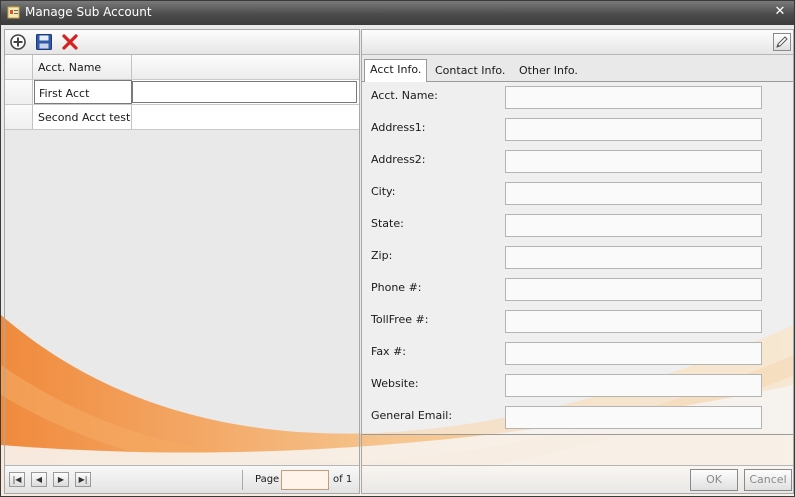 The image size is (795, 497). What do you see at coordinates (382, 255) in the screenshot?
I see `zip-label: Zip:` at bounding box center [382, 255].